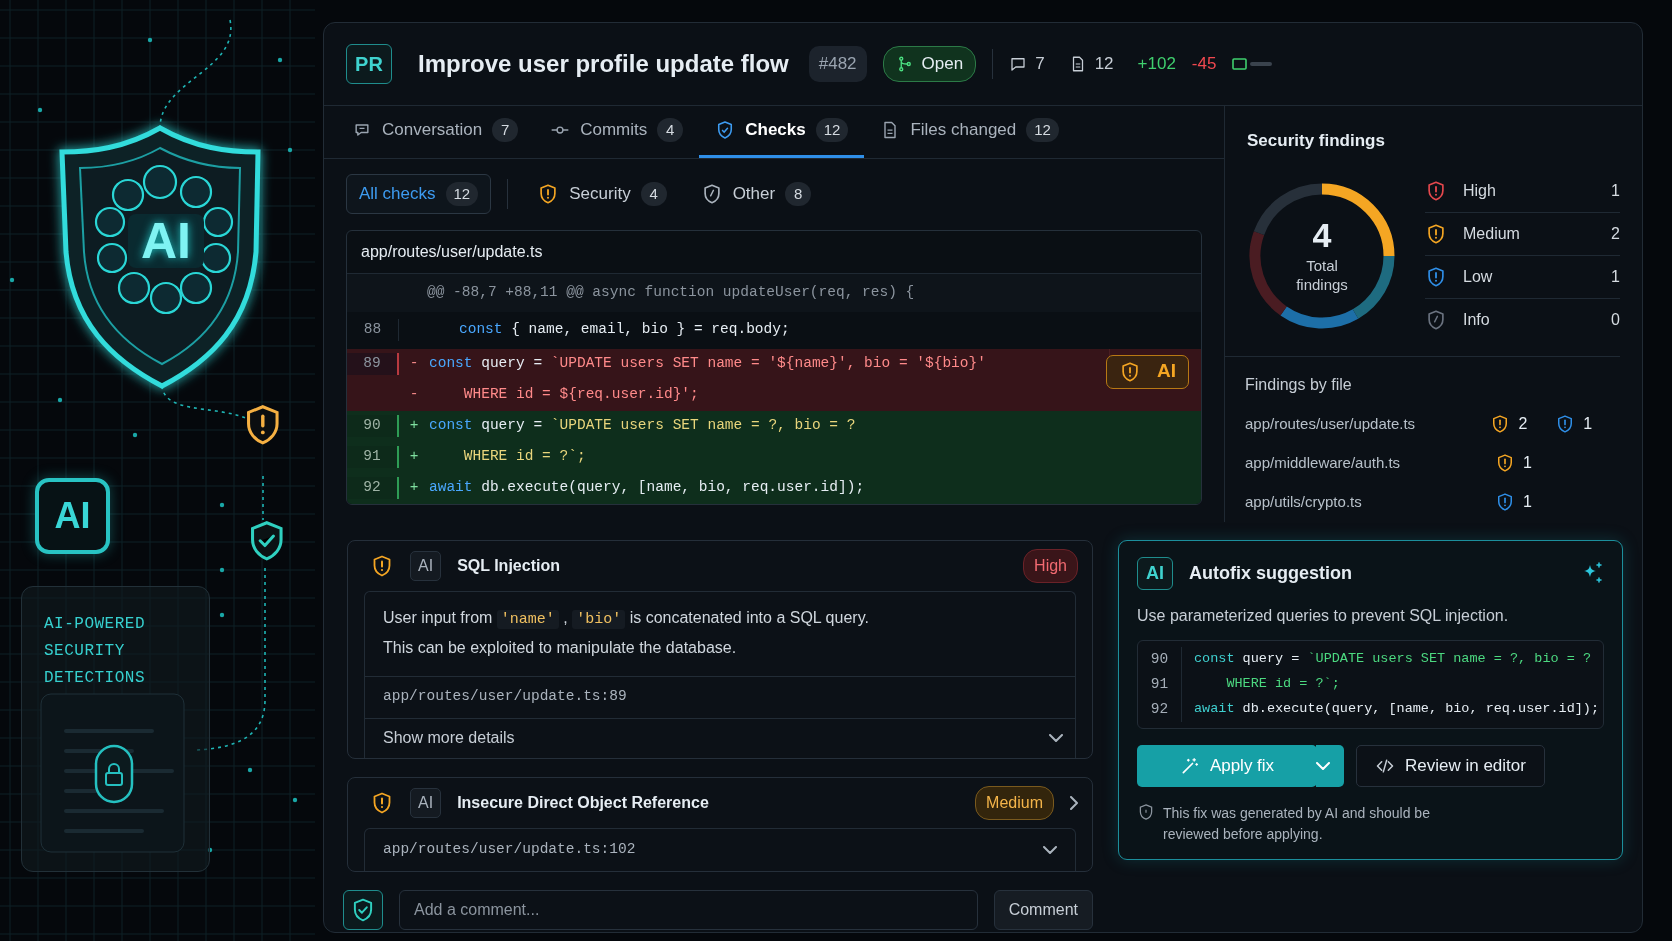  I want to click on file-path: app/utils/crypto.ts, so click(1304, 501).